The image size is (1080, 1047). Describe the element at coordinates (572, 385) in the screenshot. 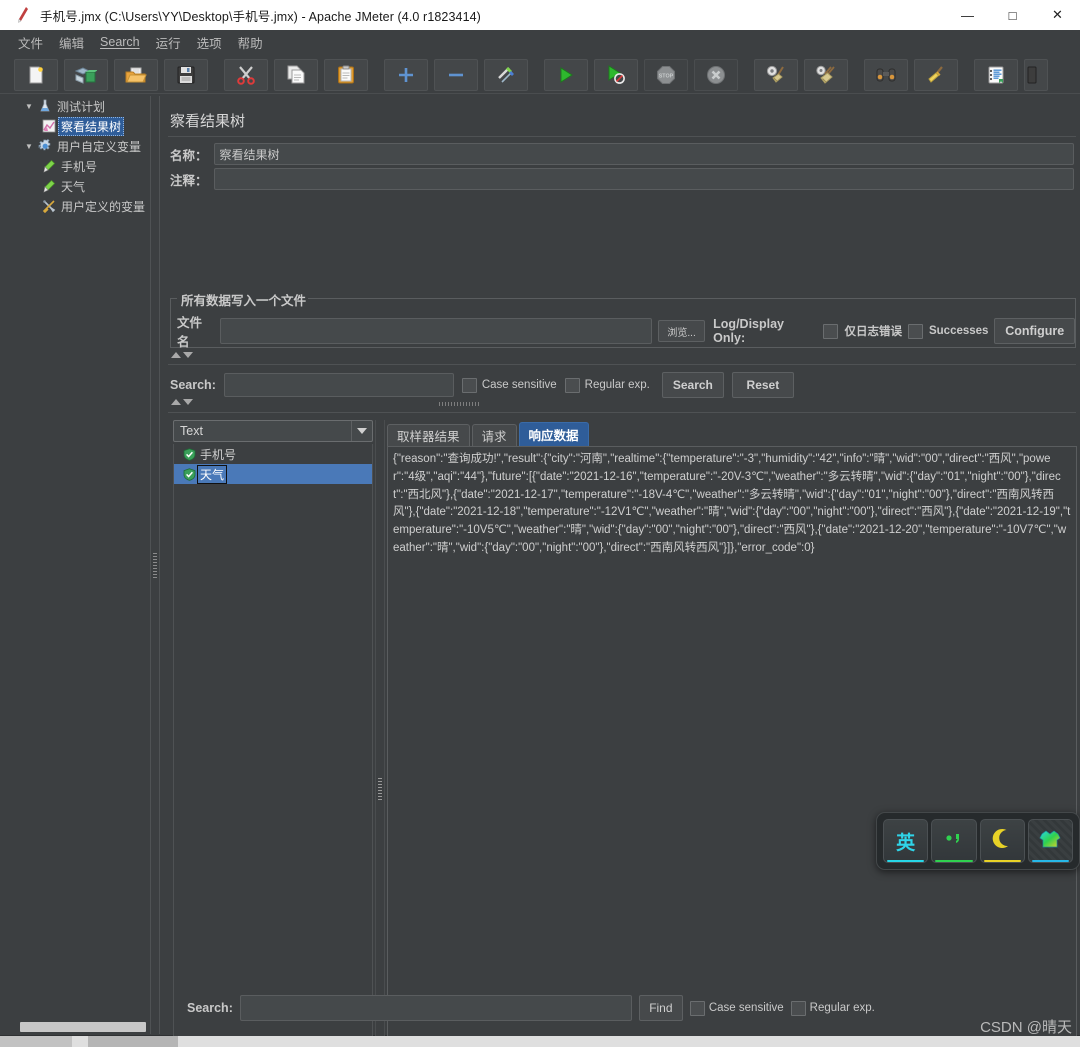

I see `search-regex-checkbox` at that location.